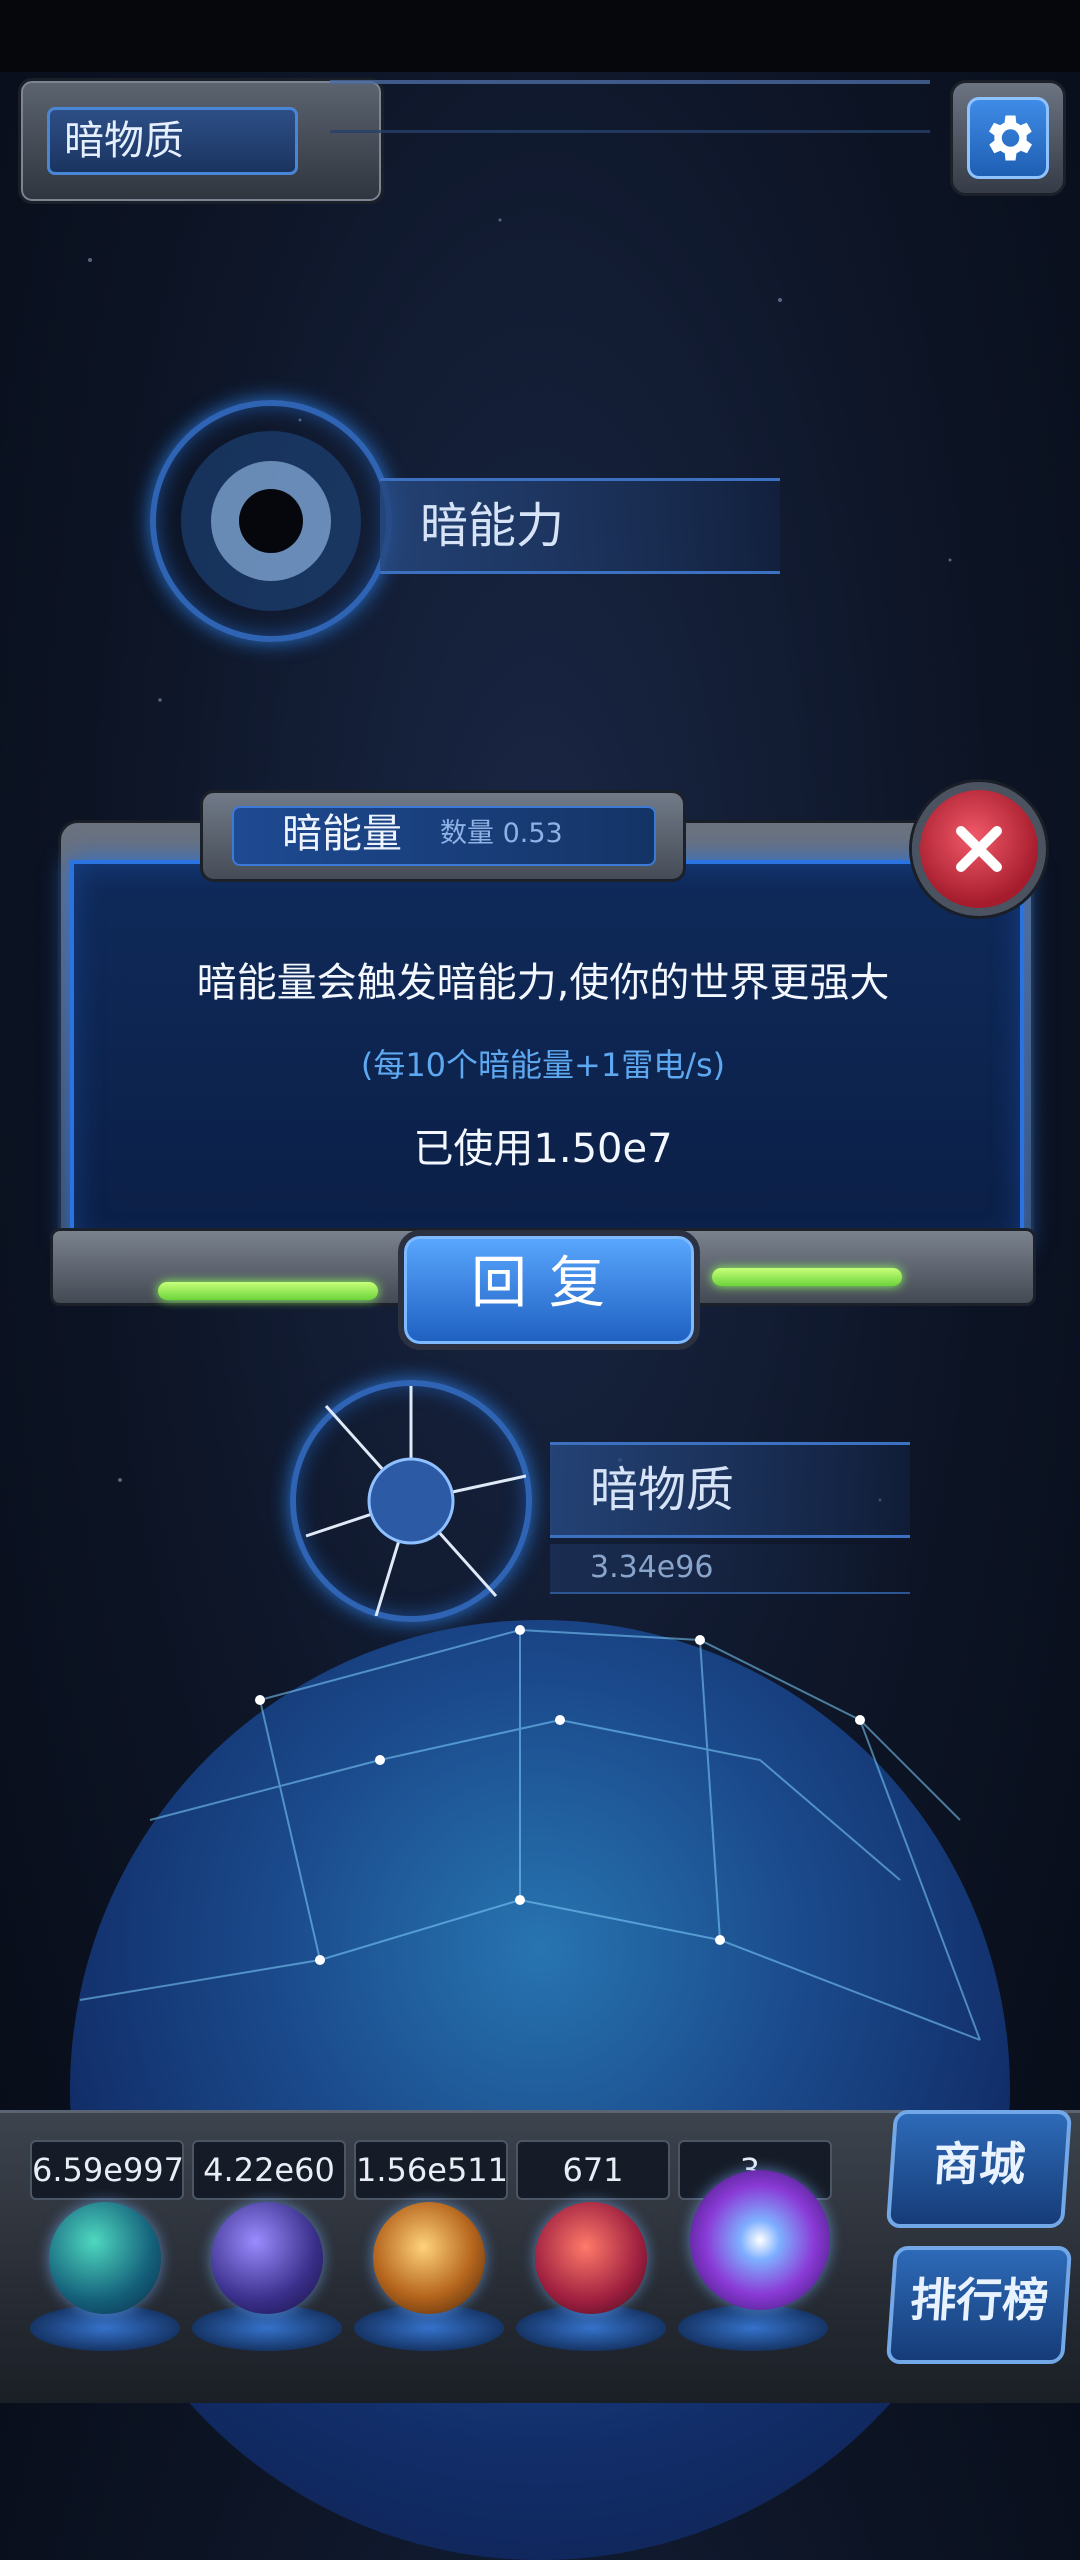  I want to click on lightning-orb-icon, so click(267, 2258).